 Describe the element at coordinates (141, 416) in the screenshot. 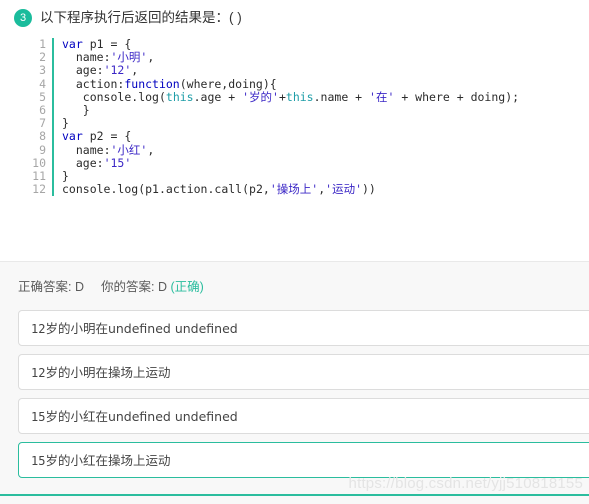

I see `option-text: 岁的小红在undefined undefined` at that location.